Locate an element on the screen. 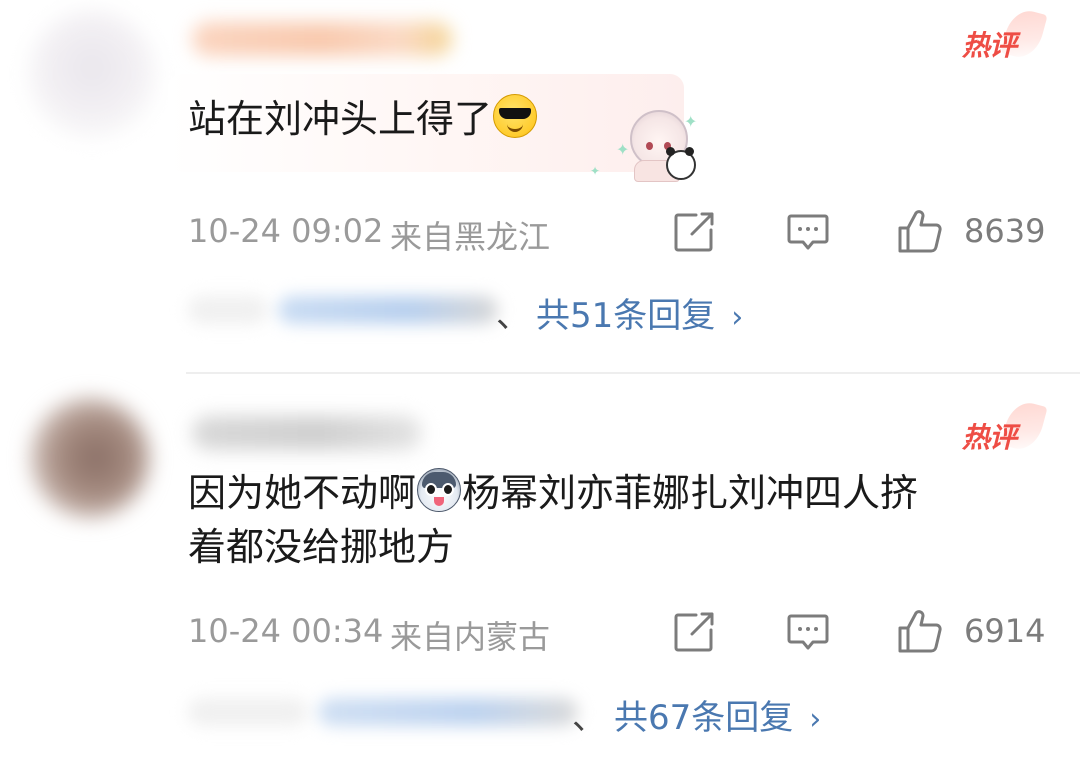 Image resolution: width=1080 pixels, height=770 pixels. view-replies-link: 共51条回复 › is located at coordinates (639, 312).